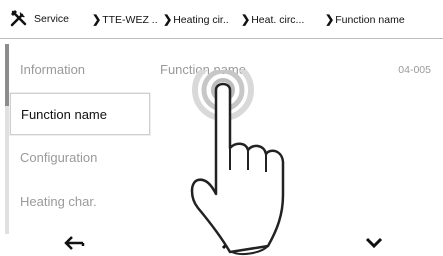 This screenshot has height=256, width=443. Describe the element at coordinates (374, 243) in the screenshot. I see `chevron-down-icon` at that location.